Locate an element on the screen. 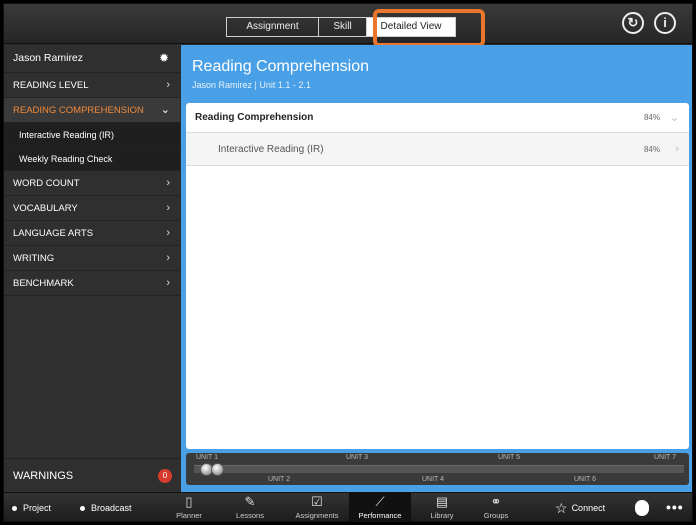  connect-button: ☆ Connect is located at coordinates (580, 507).